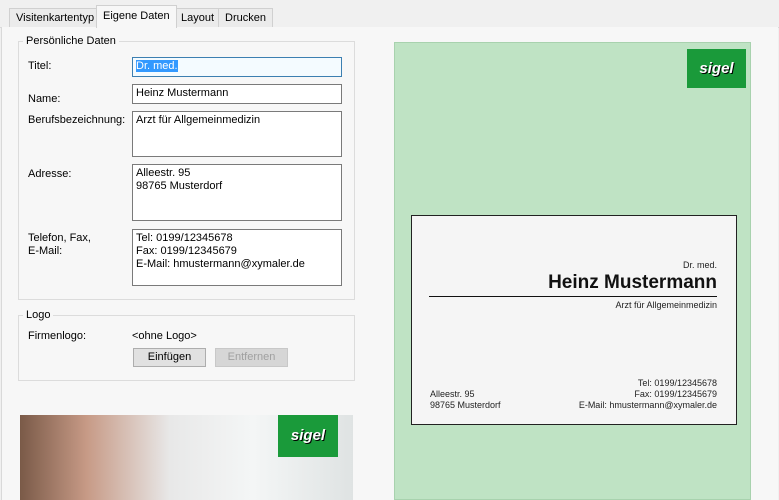 This screenshot has height=500, width=779. Describe the element at coordinates (186, 345) in the screenshot. I see `logo-group: Logo` at that location.